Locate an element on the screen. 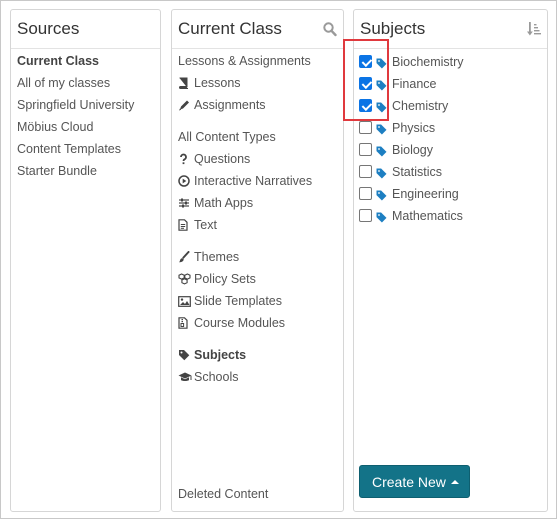 The width and height of the screenshot is (557, 519). class-lessons: Lessons is located at coordinates (209, 83).